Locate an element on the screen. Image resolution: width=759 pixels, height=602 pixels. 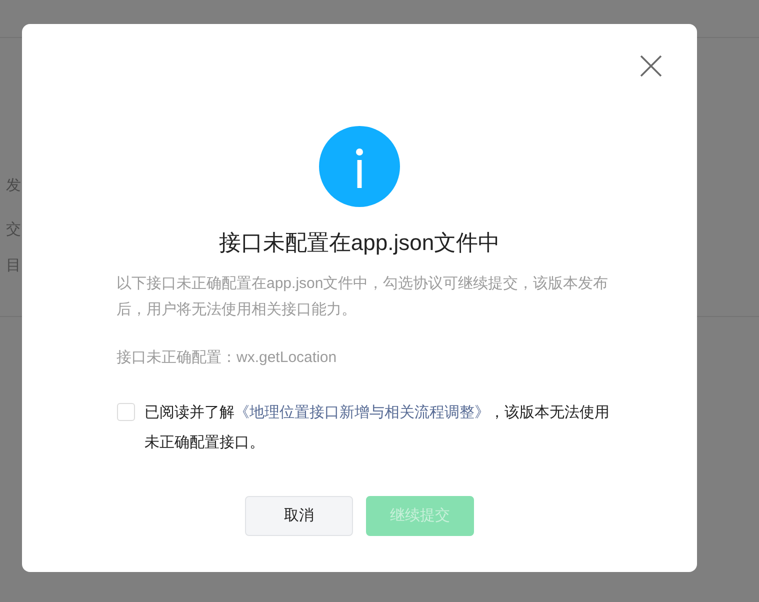
dialog-description: 以下接口未正确配置在app.json文件中，勾选协议可继续提交，该版本发布后，用户将无法使用相关接口能力。 is located at coordinates (363, 297).